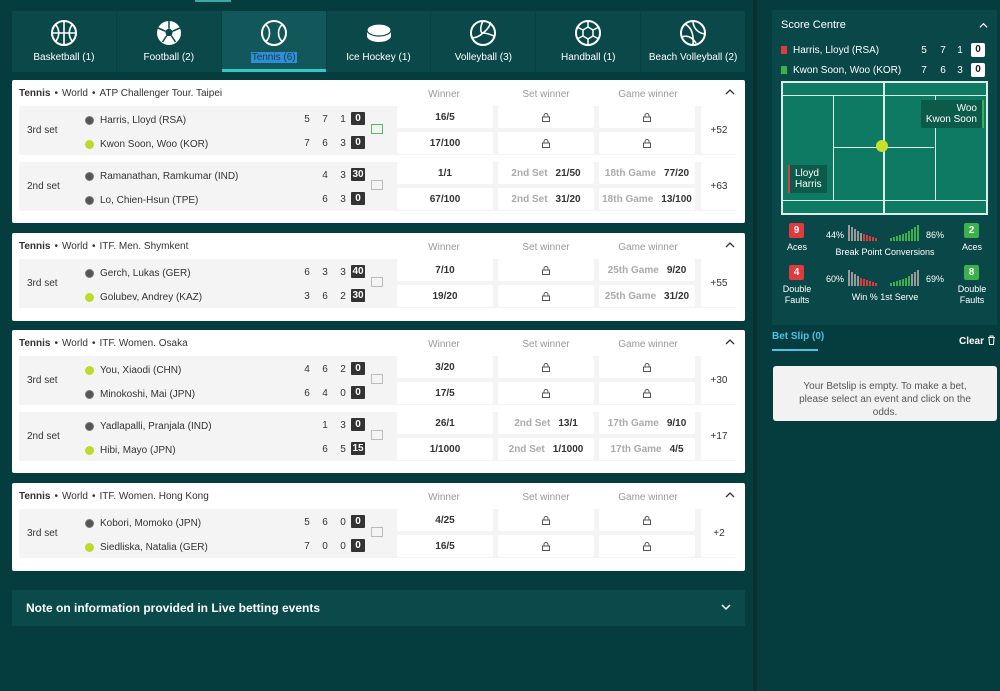 The width and height of the screenshot is (1000, 691). Describe the element at coordinates (588, 33) in the screenshot. I see `handball-icon` at that location.